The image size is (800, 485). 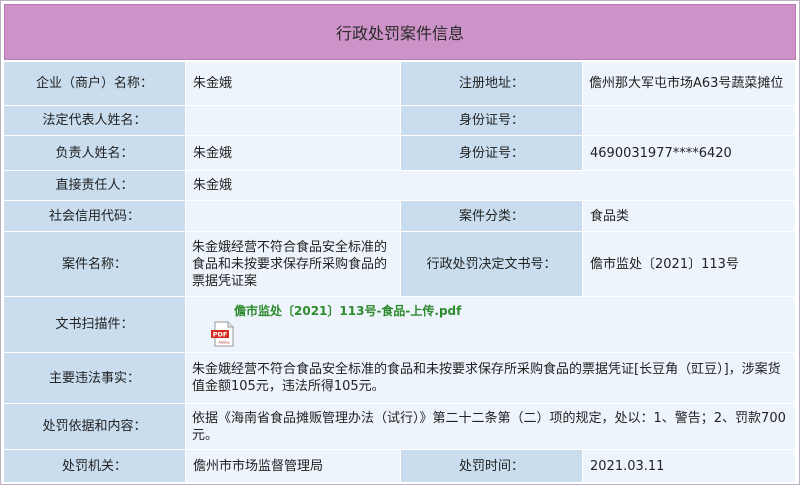 What do you see at coordinates (400, 32) in the screenshot?
I see `page-title: 行政处罚案件信息` at bounding box center [400, 32].